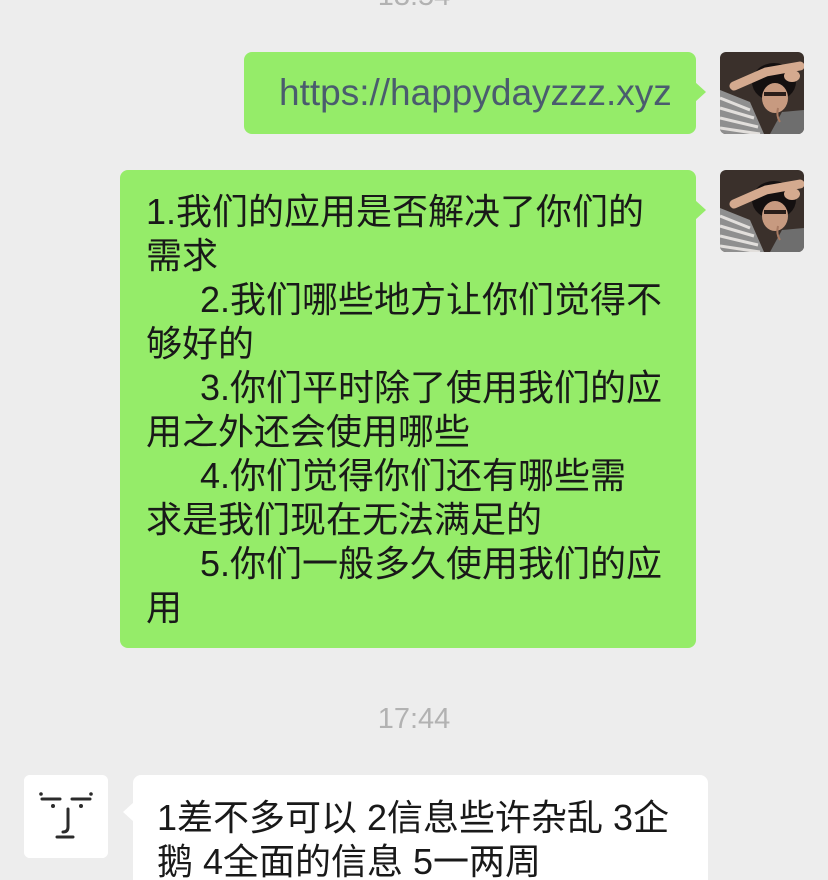 This screenshot has width=828, height=880. I want to click on message-line: 求是我们现在无法满足的, so click(344, 519).